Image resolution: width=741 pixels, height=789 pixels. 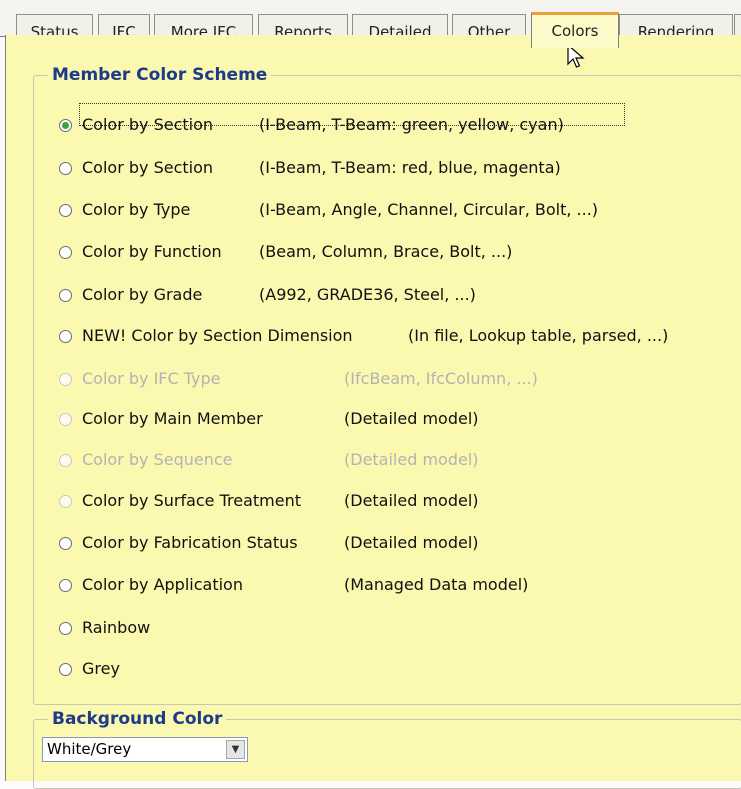 What do you see at coordinates (436, 584) in the screenshot?
I see `option-description: (Managed Data model)` at bounding box center [436, 584].